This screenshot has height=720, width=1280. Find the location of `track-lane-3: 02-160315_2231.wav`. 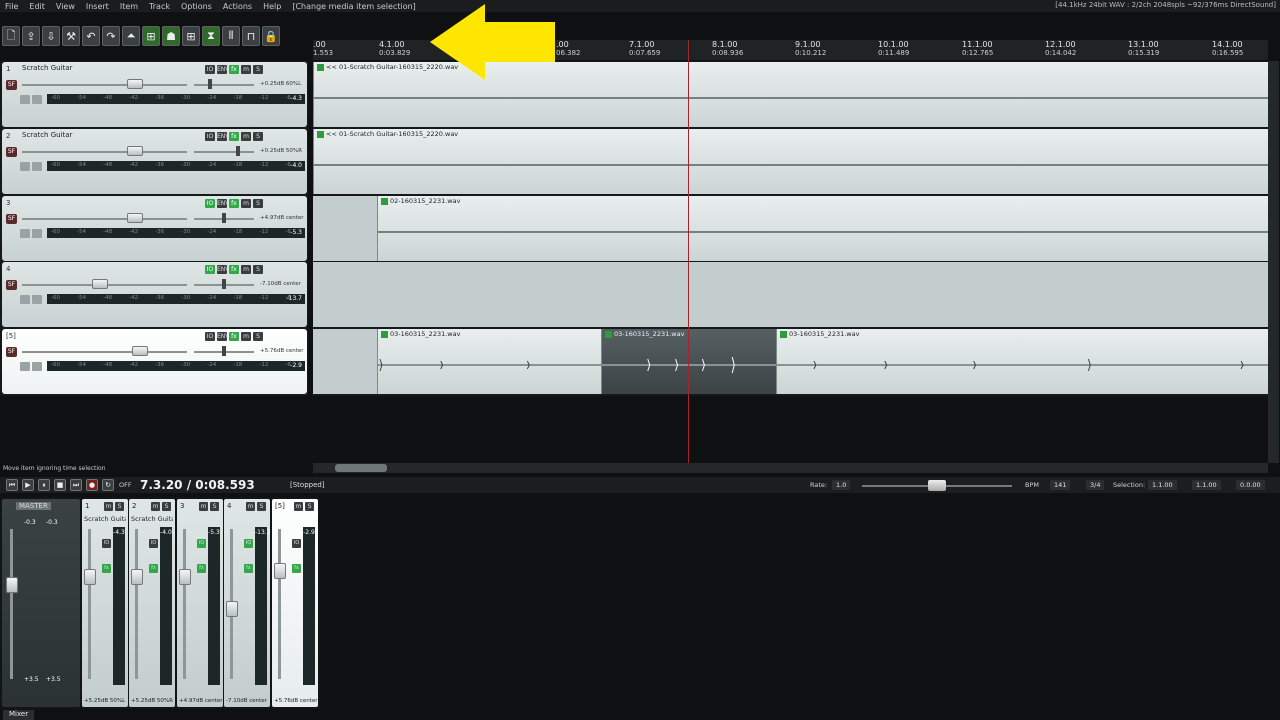

track-lane-3: 02-160315_2231.wav is located at coordinates (790, 228).